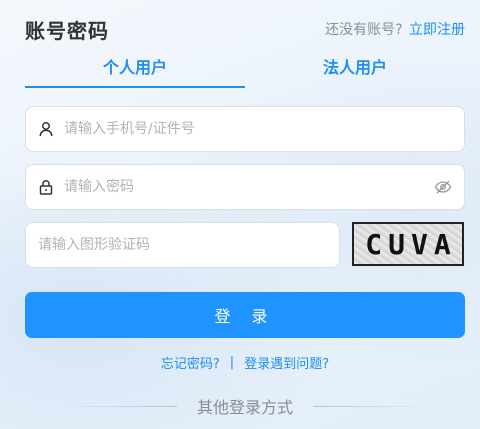 The image size is (480, 429). What do you see at coordinates (355, 71) in the screenshot?
I see `tab-corporate-user: 法人用户` at bounding box center [355, 71].